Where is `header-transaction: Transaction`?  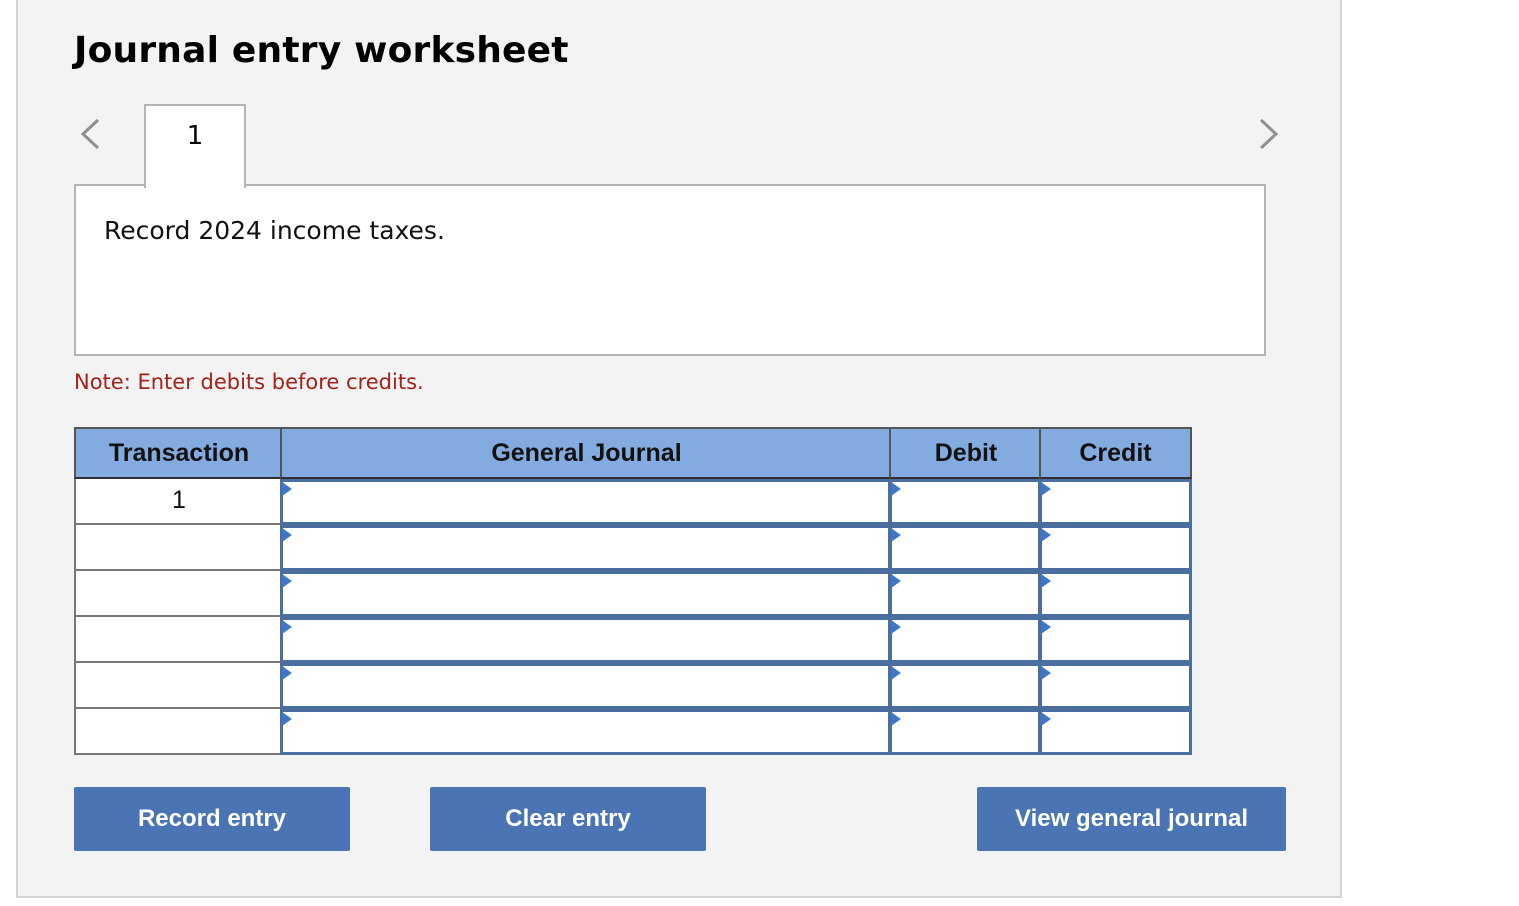
header-transaction: Transaction is located at coordinates (178, 453).